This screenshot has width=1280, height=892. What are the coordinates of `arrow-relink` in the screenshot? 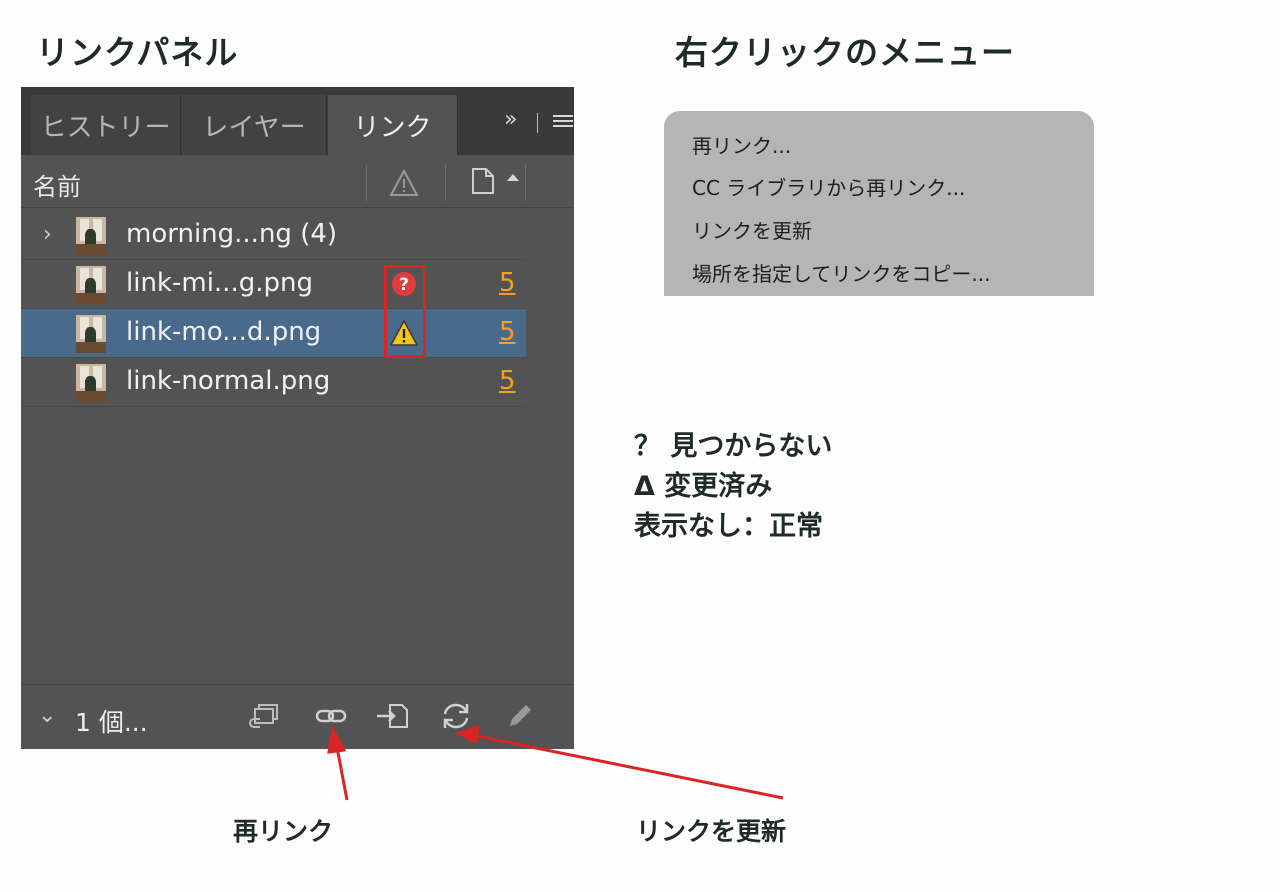 It's located at (338, 763).